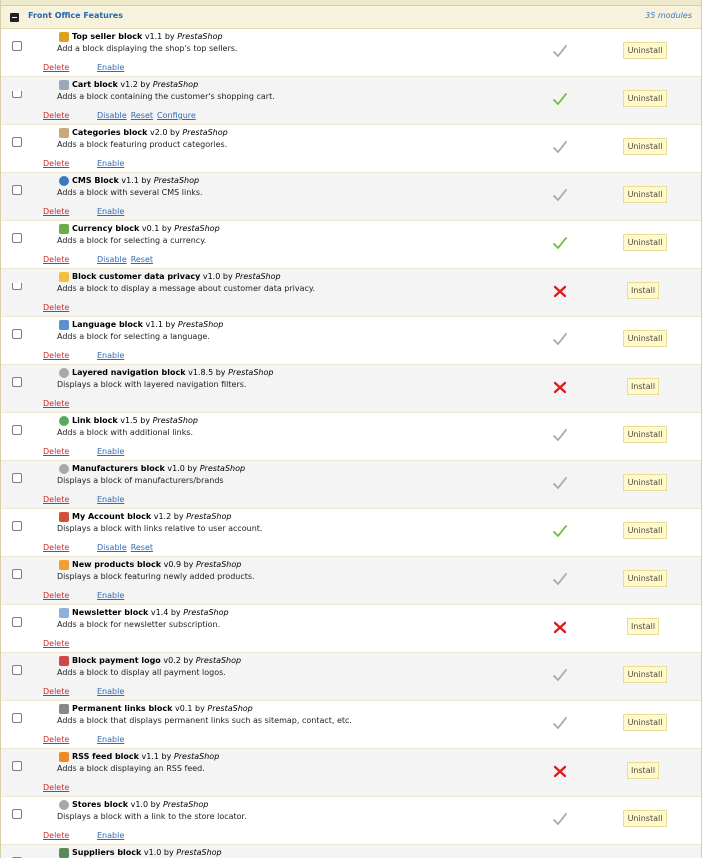 This screenshot has height=858, width=704. Describe the element at coordinates (351, 17) in the screenshot. I see `section-header: Front Office Features 35 modules` at that location.